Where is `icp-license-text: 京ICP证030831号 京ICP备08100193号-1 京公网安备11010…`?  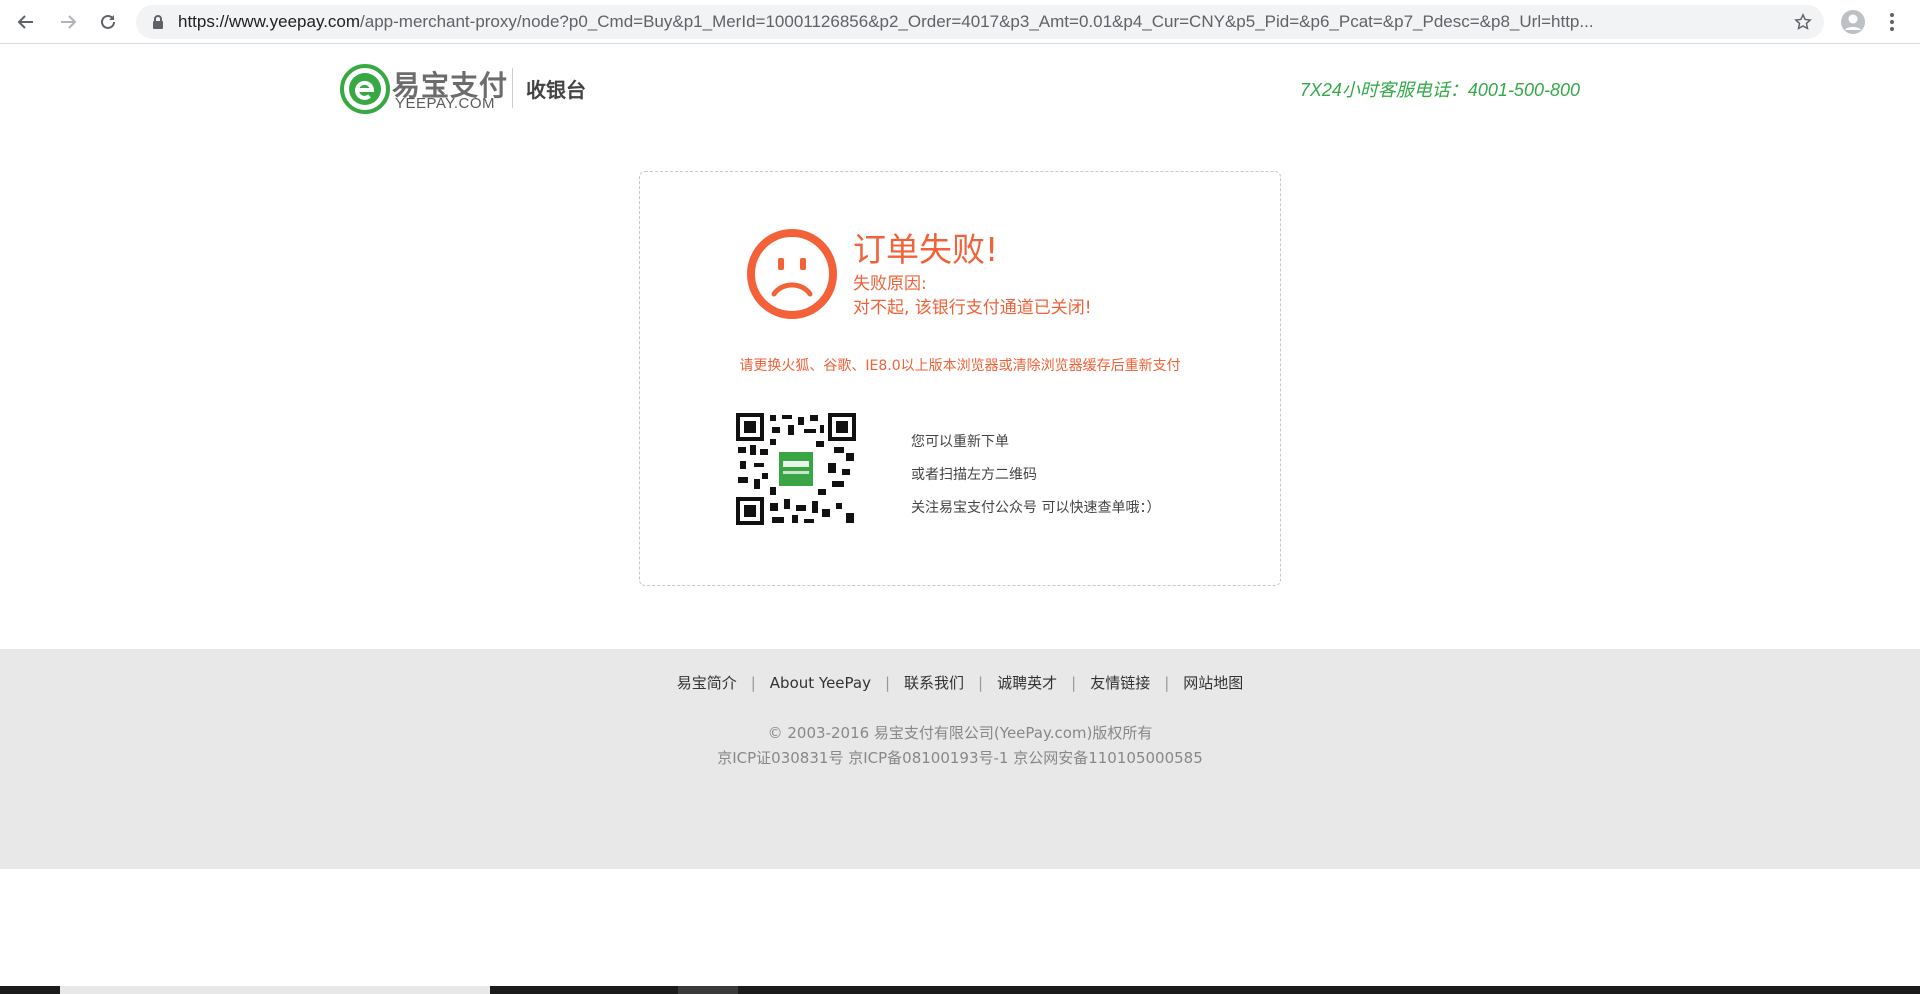
icp-license-text: 京ICP证030831号 京ICP备08100193号-1 京公网安备11010… is located at coordinates (960, 758).